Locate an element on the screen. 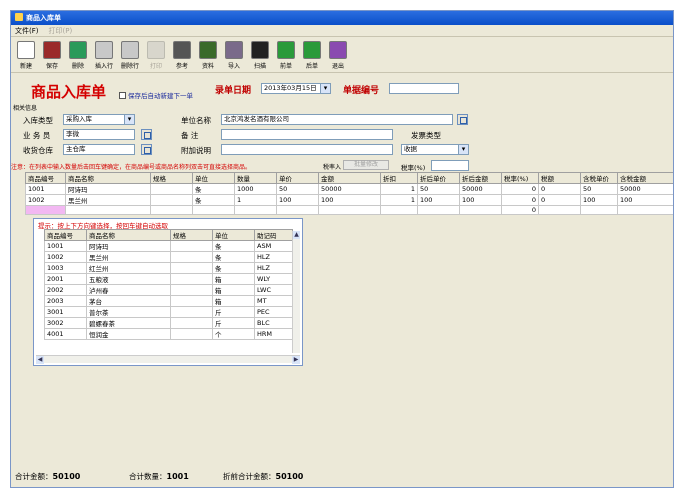 Image resolution: width=684 pixels, height=497 pixels. picker-cell: 恒润金 is located at coordinates (128, 334).